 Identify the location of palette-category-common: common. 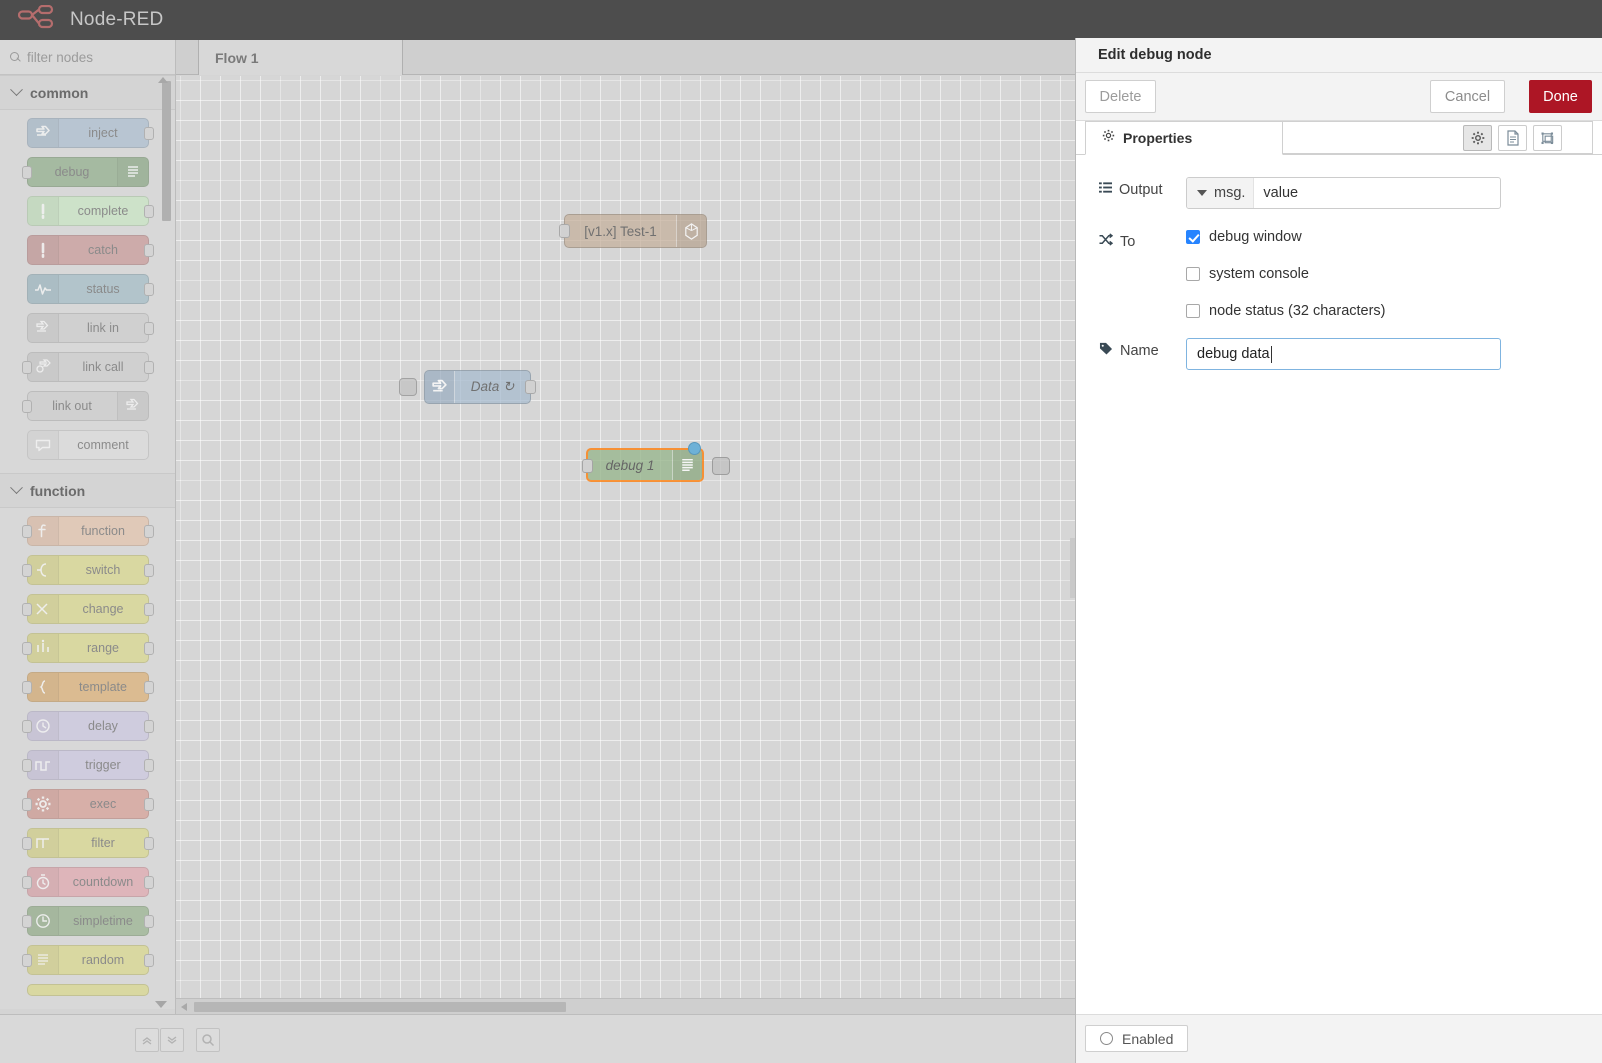
(87, 92).